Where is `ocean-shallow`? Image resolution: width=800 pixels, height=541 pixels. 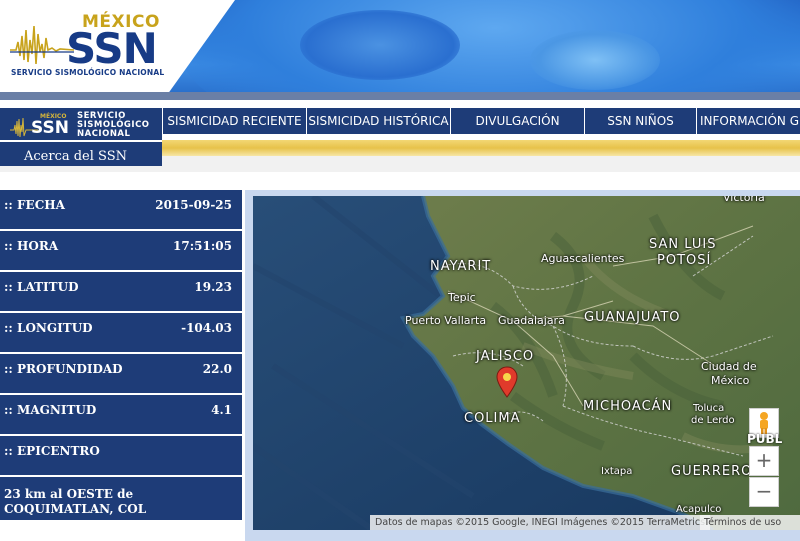
ocean-shallow is located at coordinates (595, 60).